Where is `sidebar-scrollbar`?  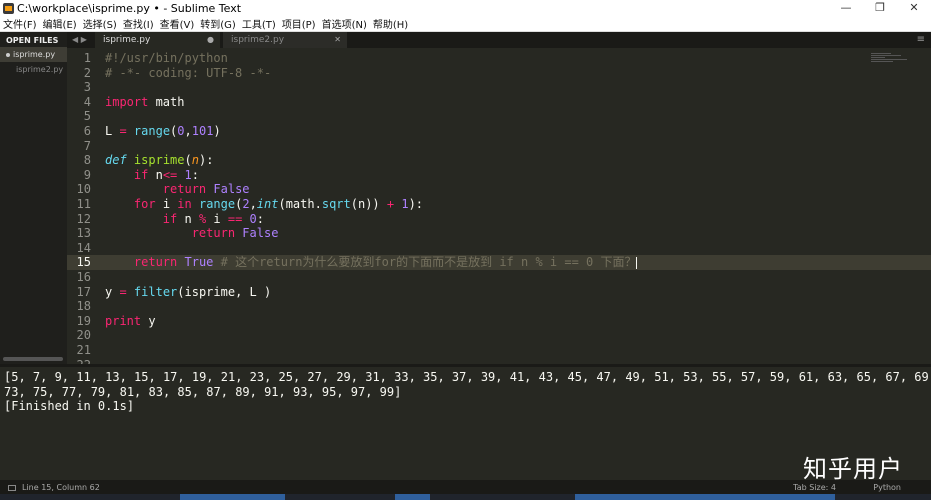
sidebar-scrollbar is located at coordinates (33, 359).